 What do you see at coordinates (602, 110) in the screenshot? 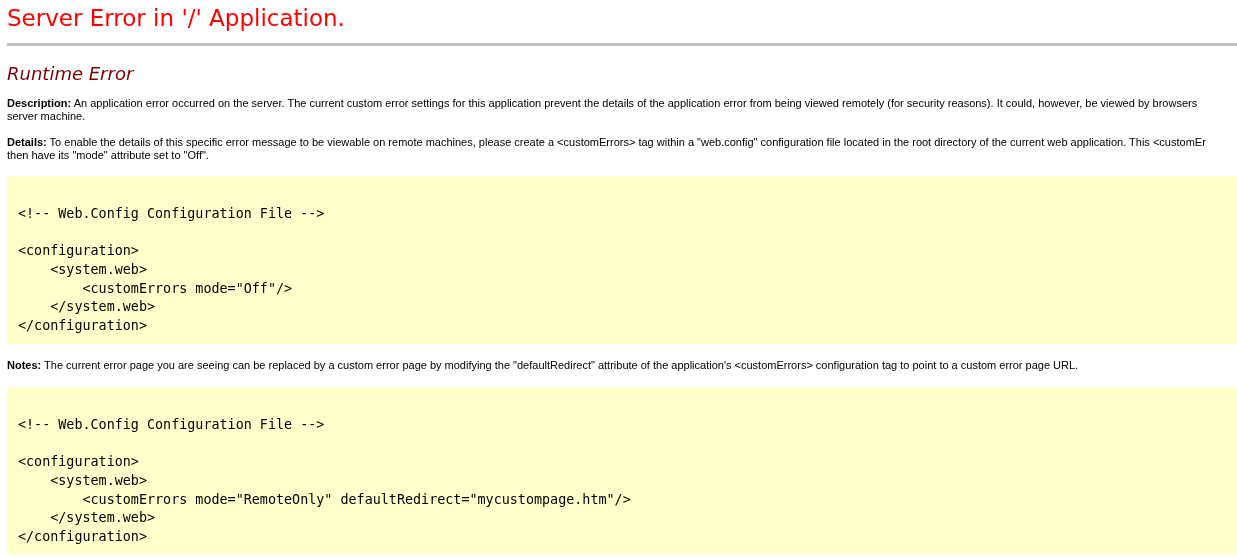
I see `description-text: Description: An application error occurred on the server. The current custom error settings for this application prevent the details of the application error from being viewed remotely (for security reasons). It could, however, be viewed by browsers server machine.` at bounding box center [602, 110].